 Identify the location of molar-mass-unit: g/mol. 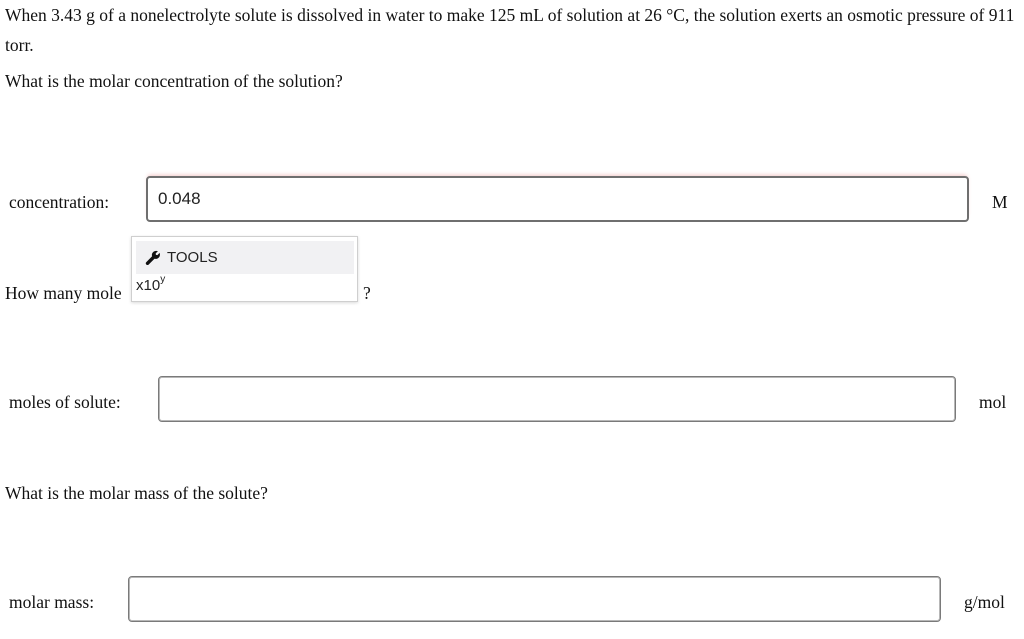
(984, 602).